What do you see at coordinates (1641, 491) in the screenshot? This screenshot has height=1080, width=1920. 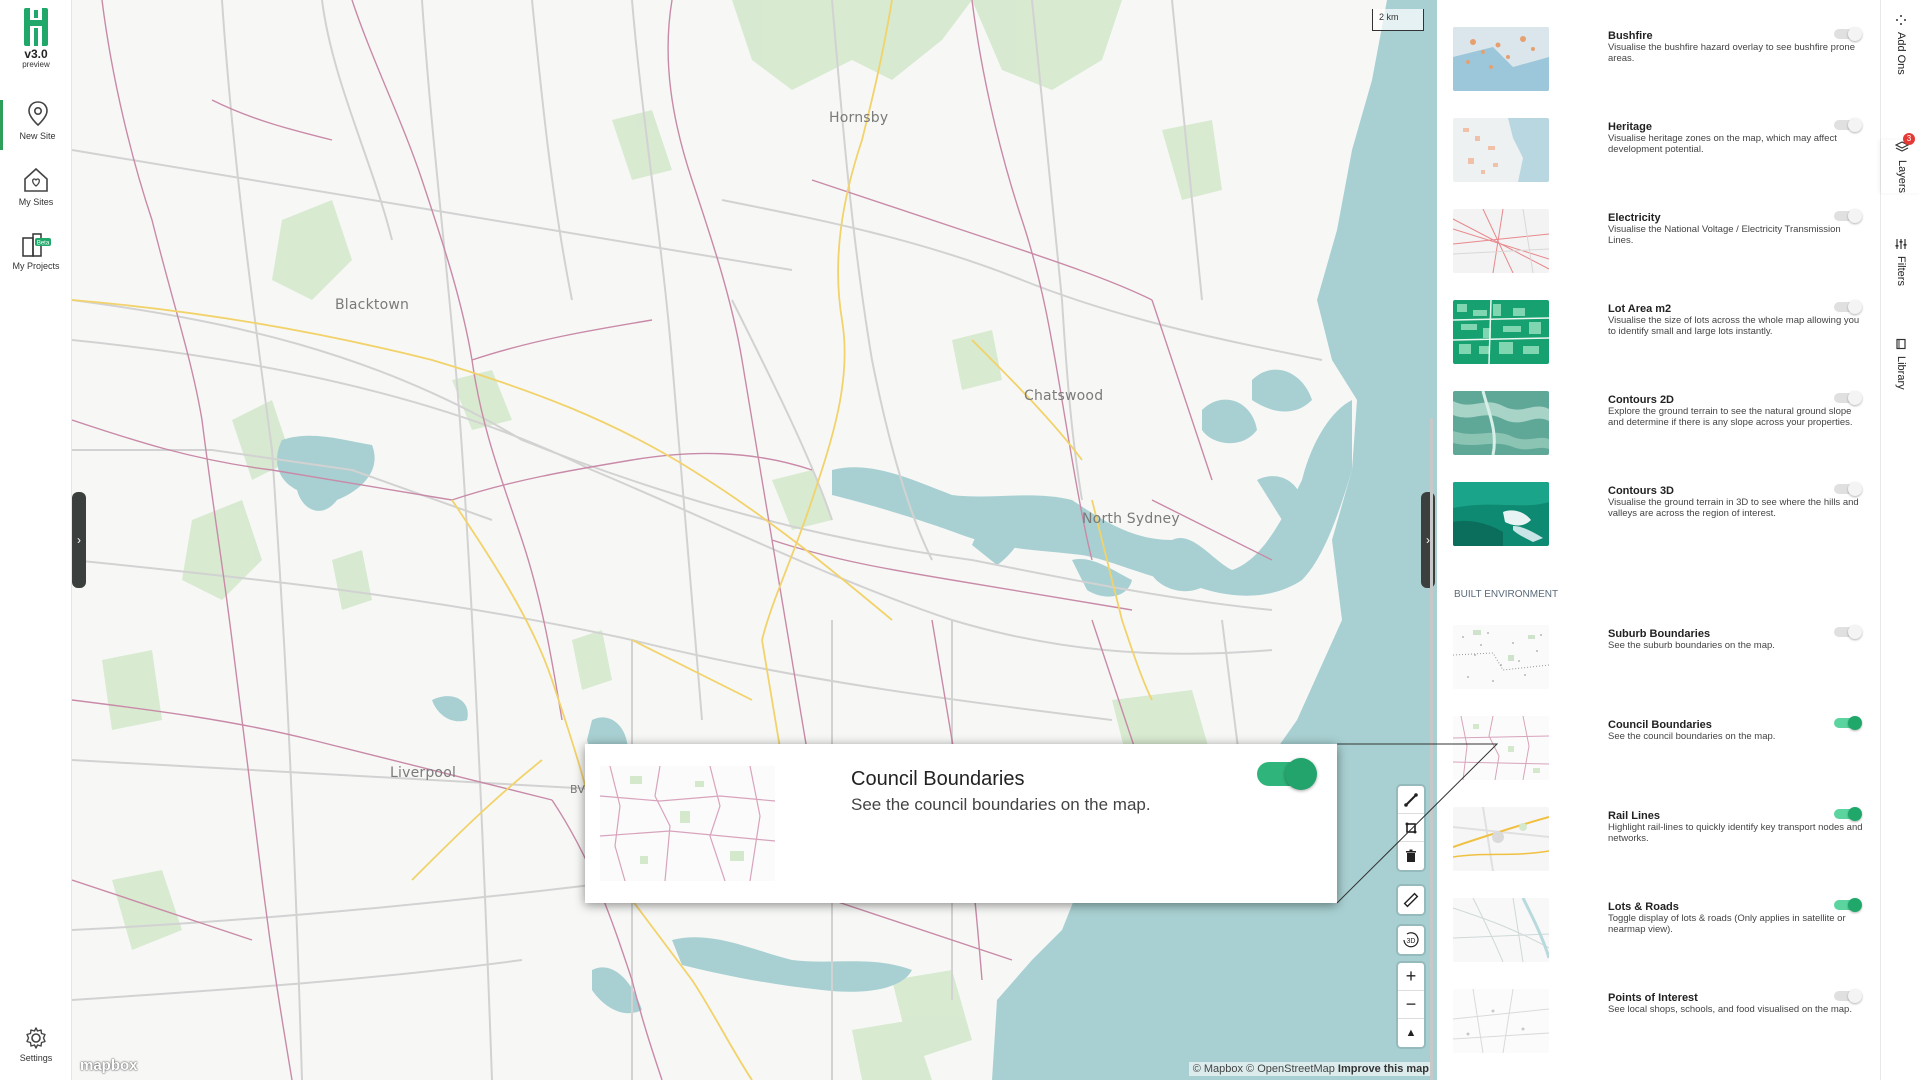 I see `layer-name: Contours 3D` at bounding box center [1641, 491].